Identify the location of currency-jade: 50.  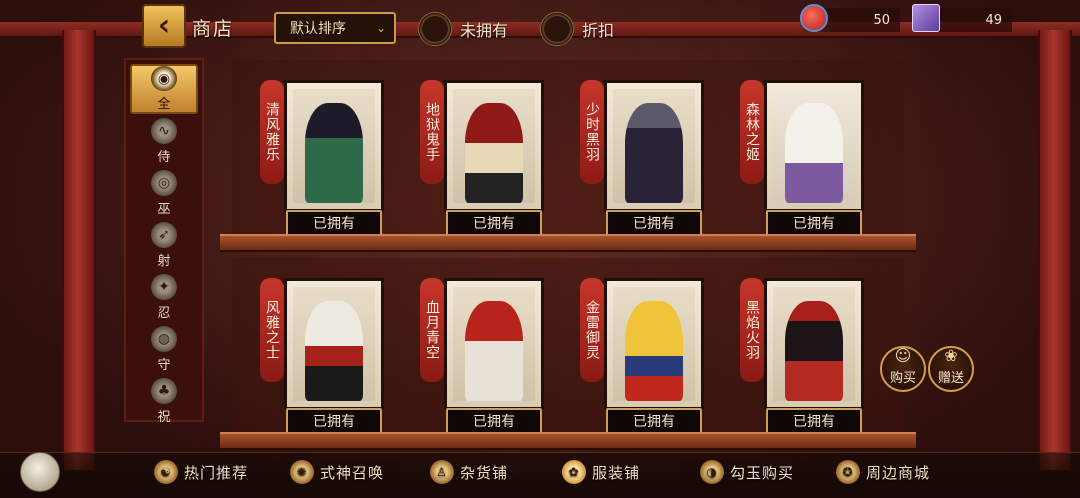
(850, 18).